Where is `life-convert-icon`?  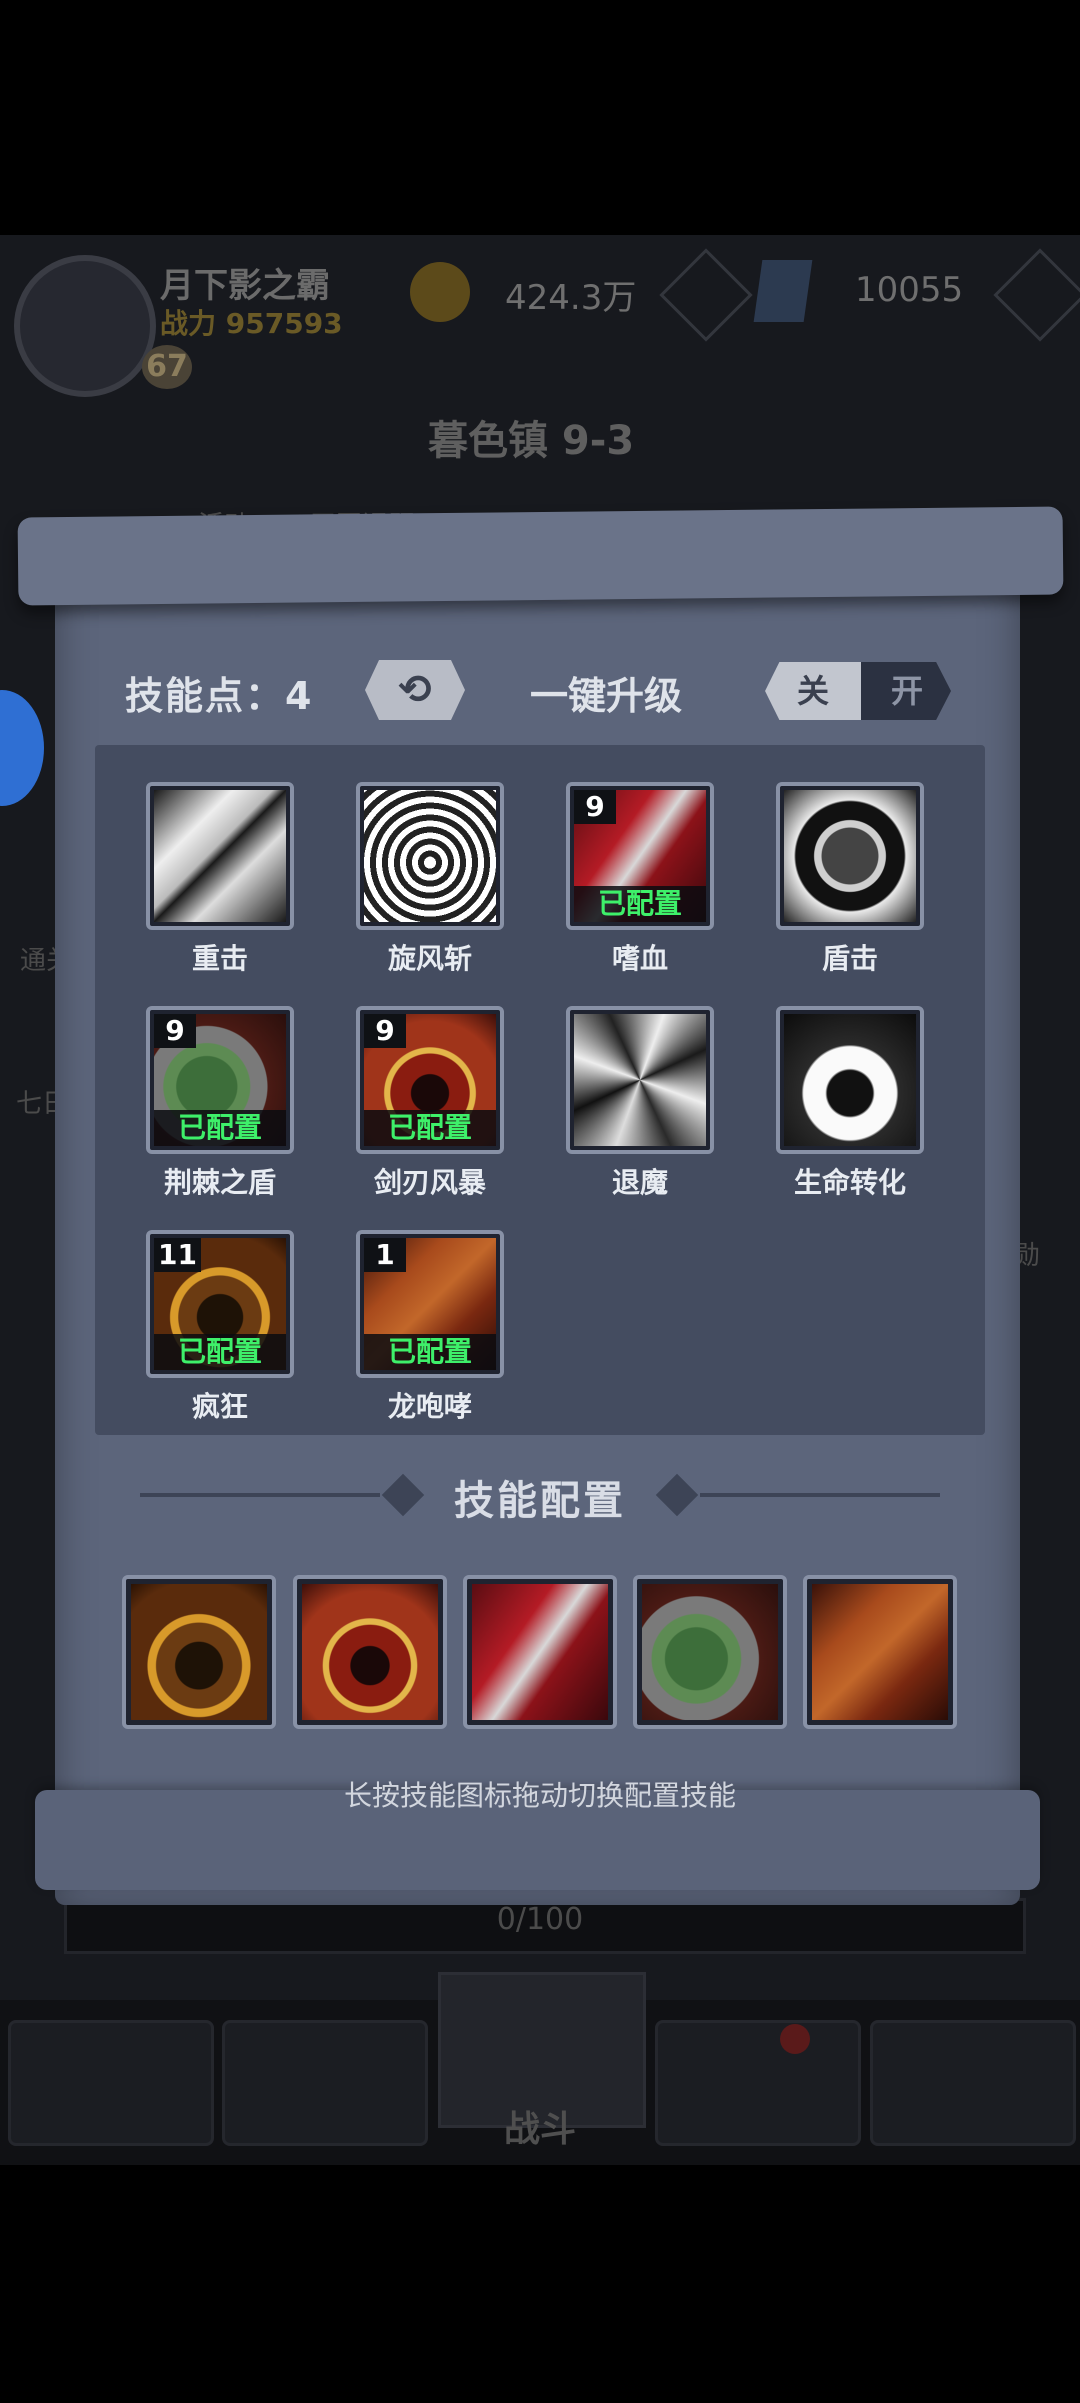
life-convert-icon is located at coordinates (850, 1080).